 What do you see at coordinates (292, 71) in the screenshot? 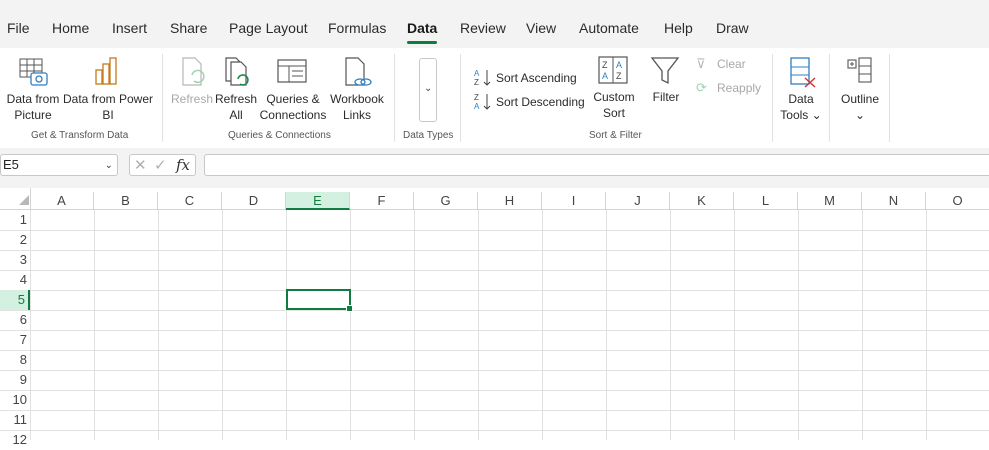
I see `queries-connections-icon` at bounding box center [292, 71].